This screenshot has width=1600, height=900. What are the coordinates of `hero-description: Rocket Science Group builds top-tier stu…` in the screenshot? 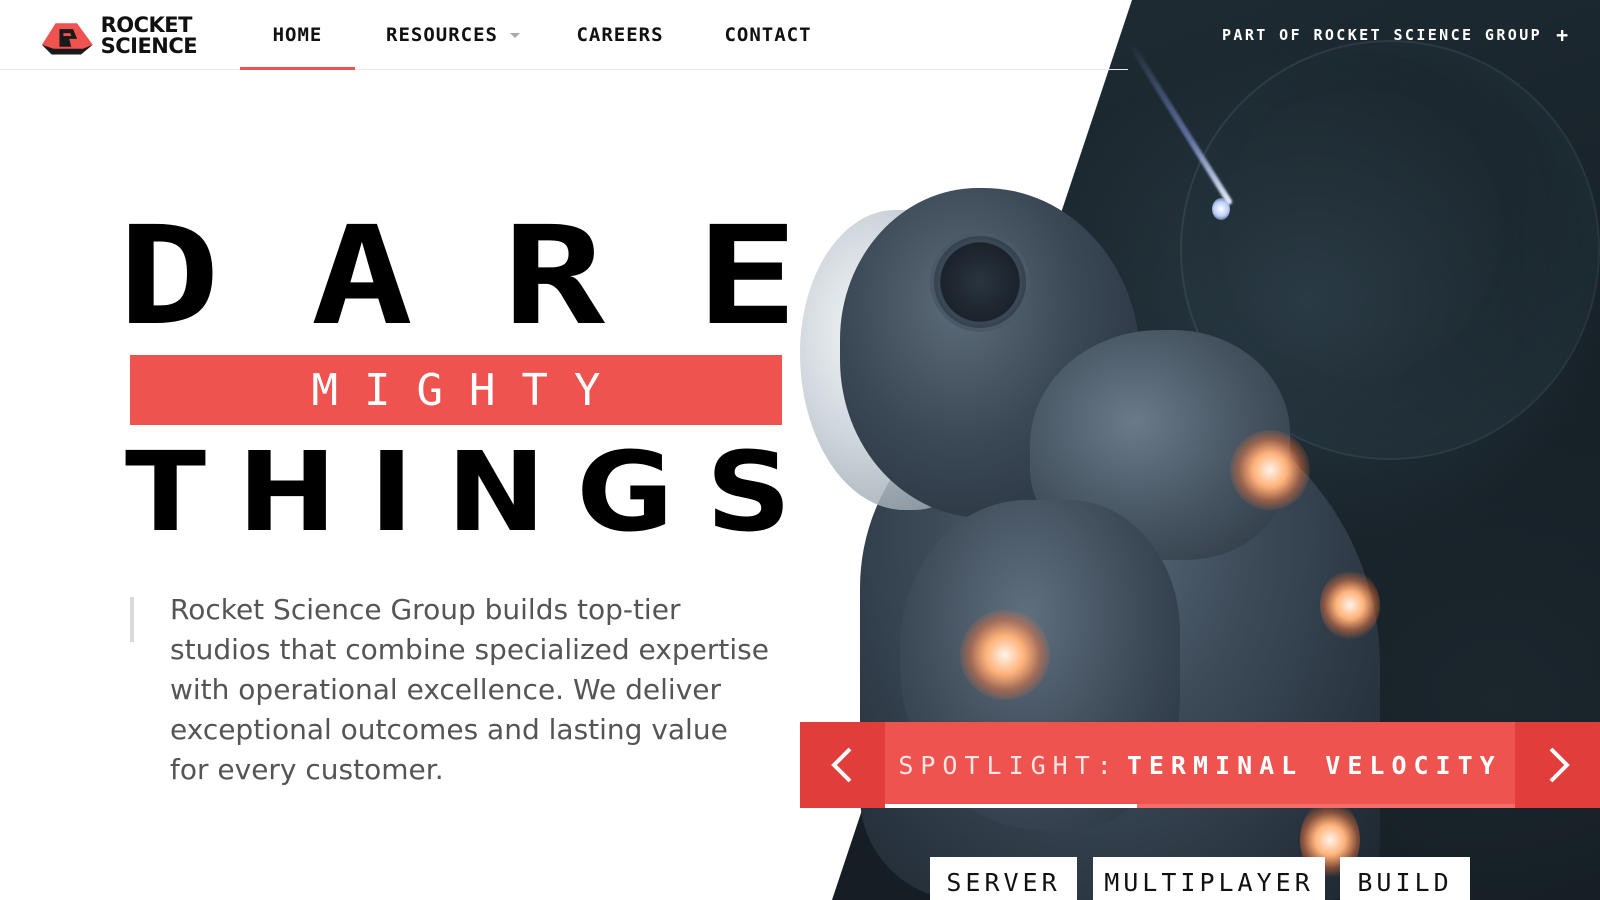 It's located at (469, 689).